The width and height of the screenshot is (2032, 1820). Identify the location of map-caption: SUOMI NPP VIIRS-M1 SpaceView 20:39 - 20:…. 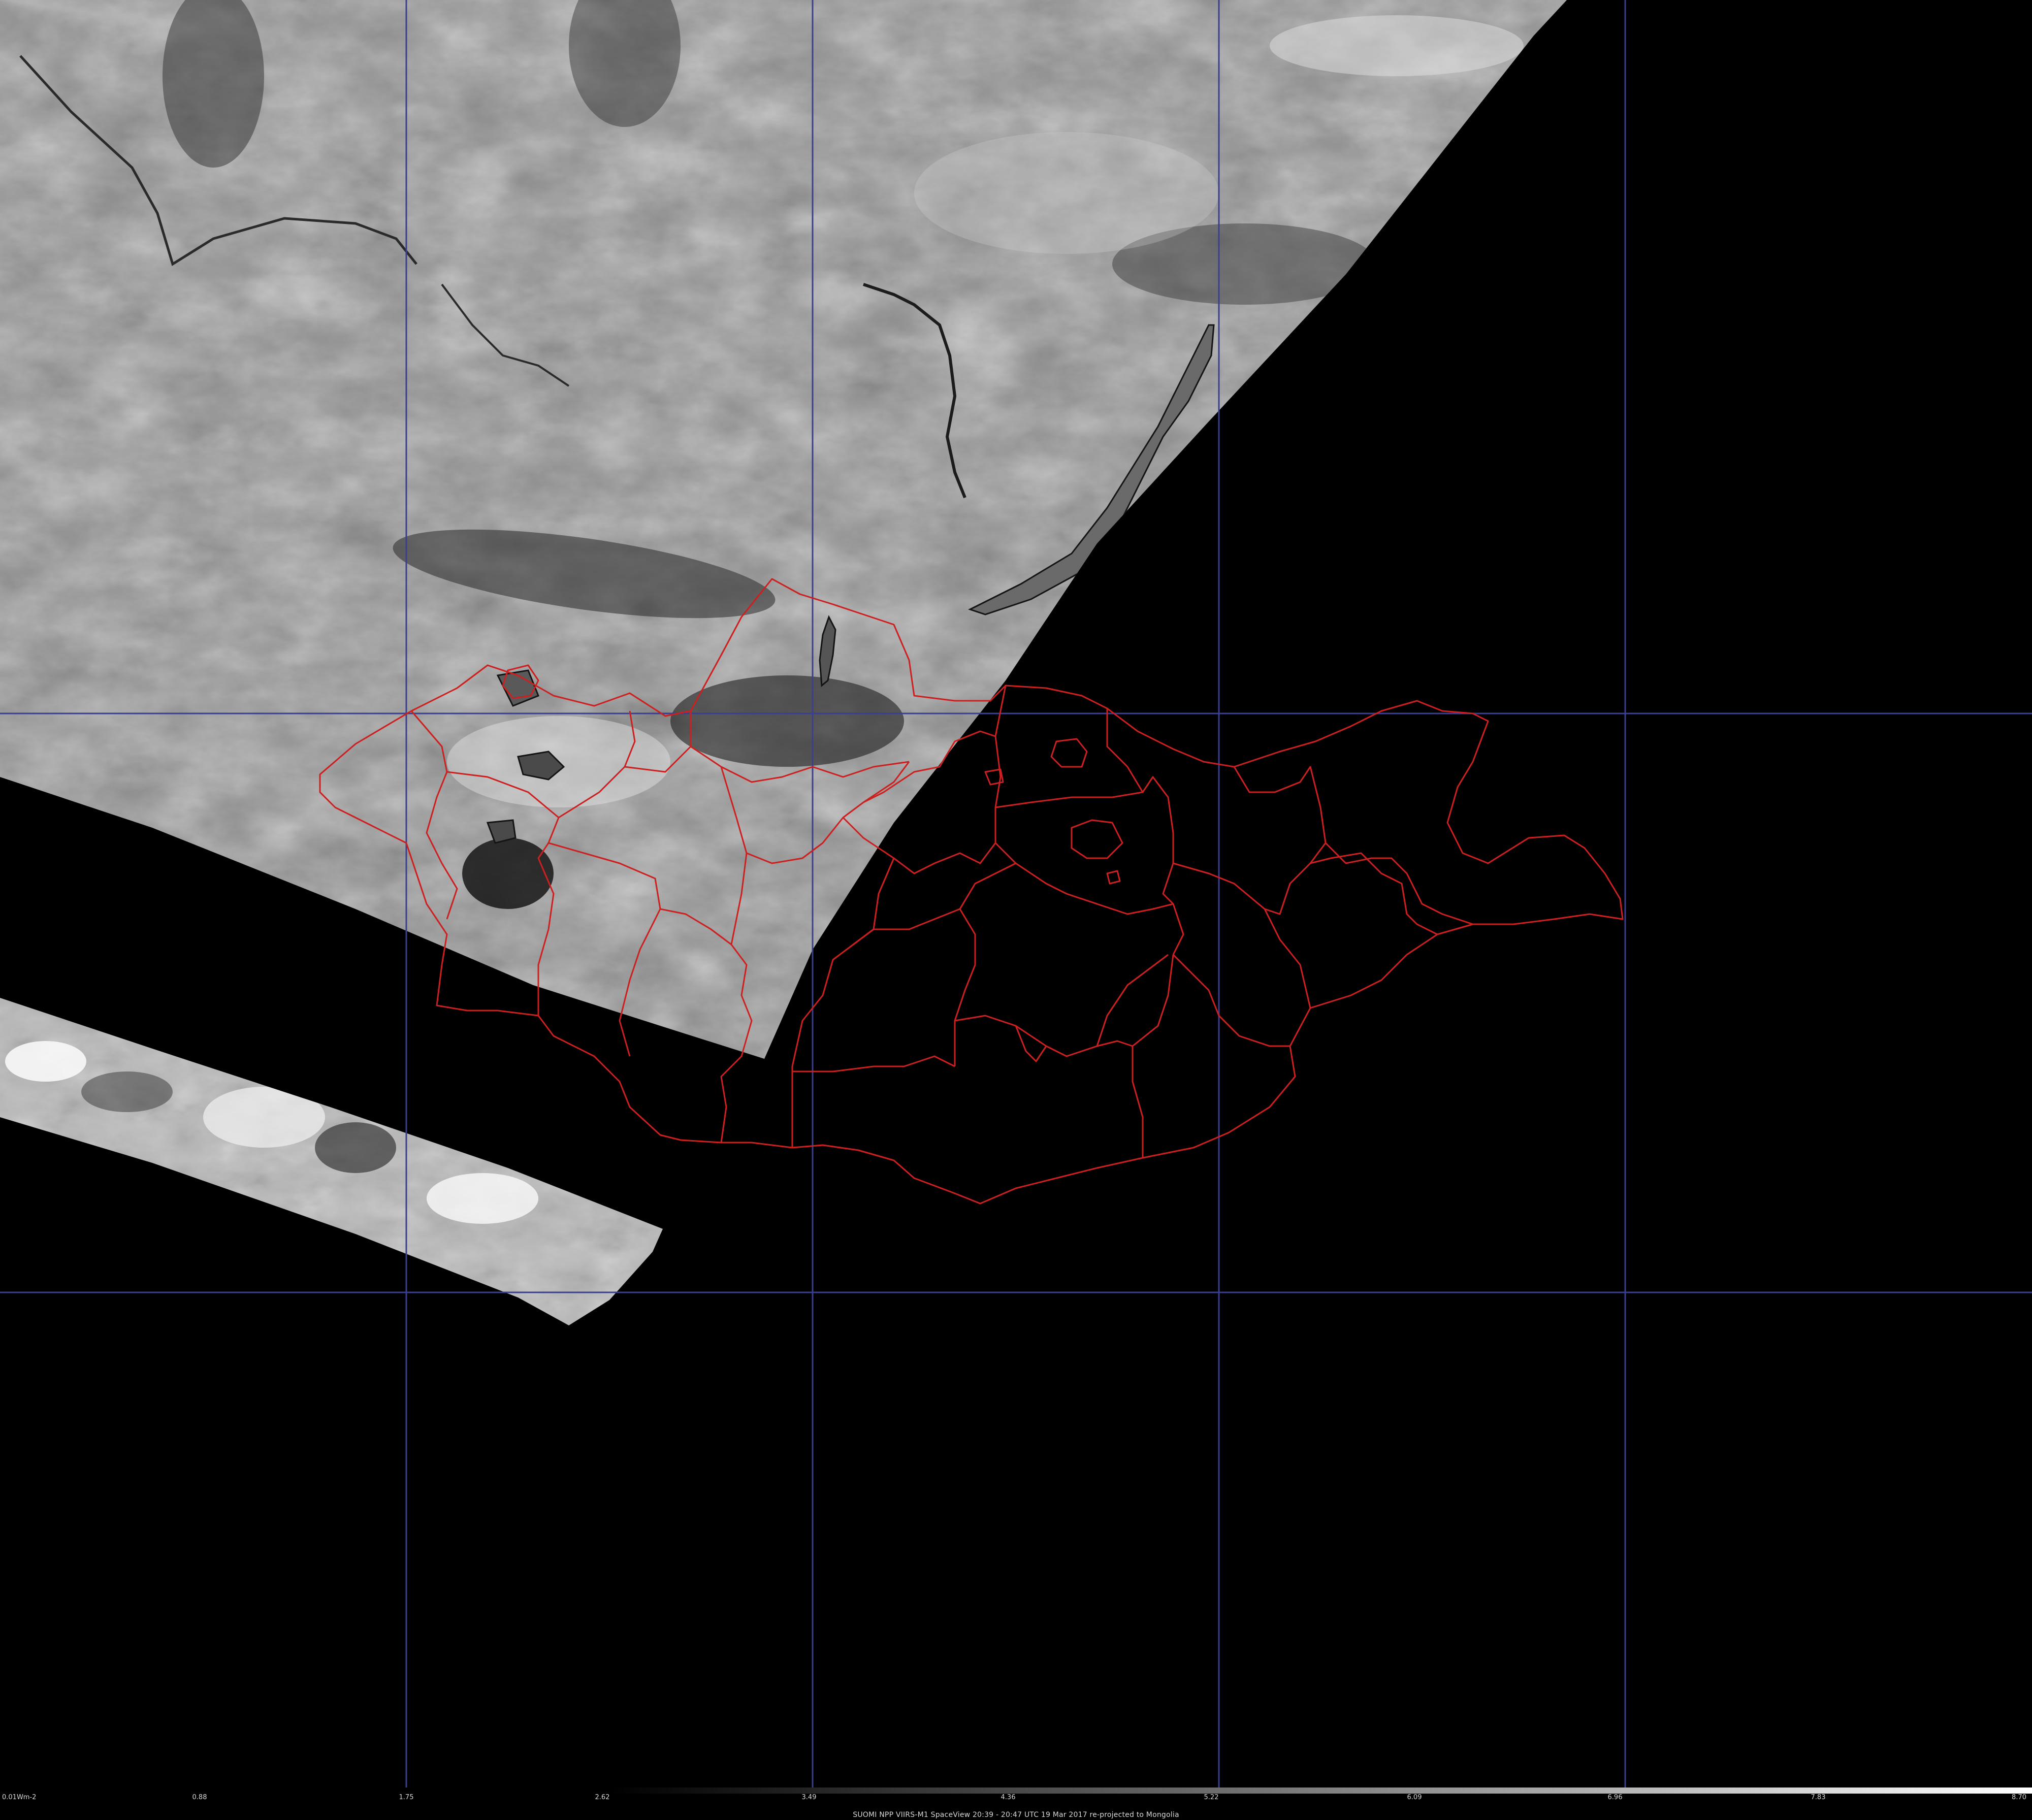
(1016, 1815).